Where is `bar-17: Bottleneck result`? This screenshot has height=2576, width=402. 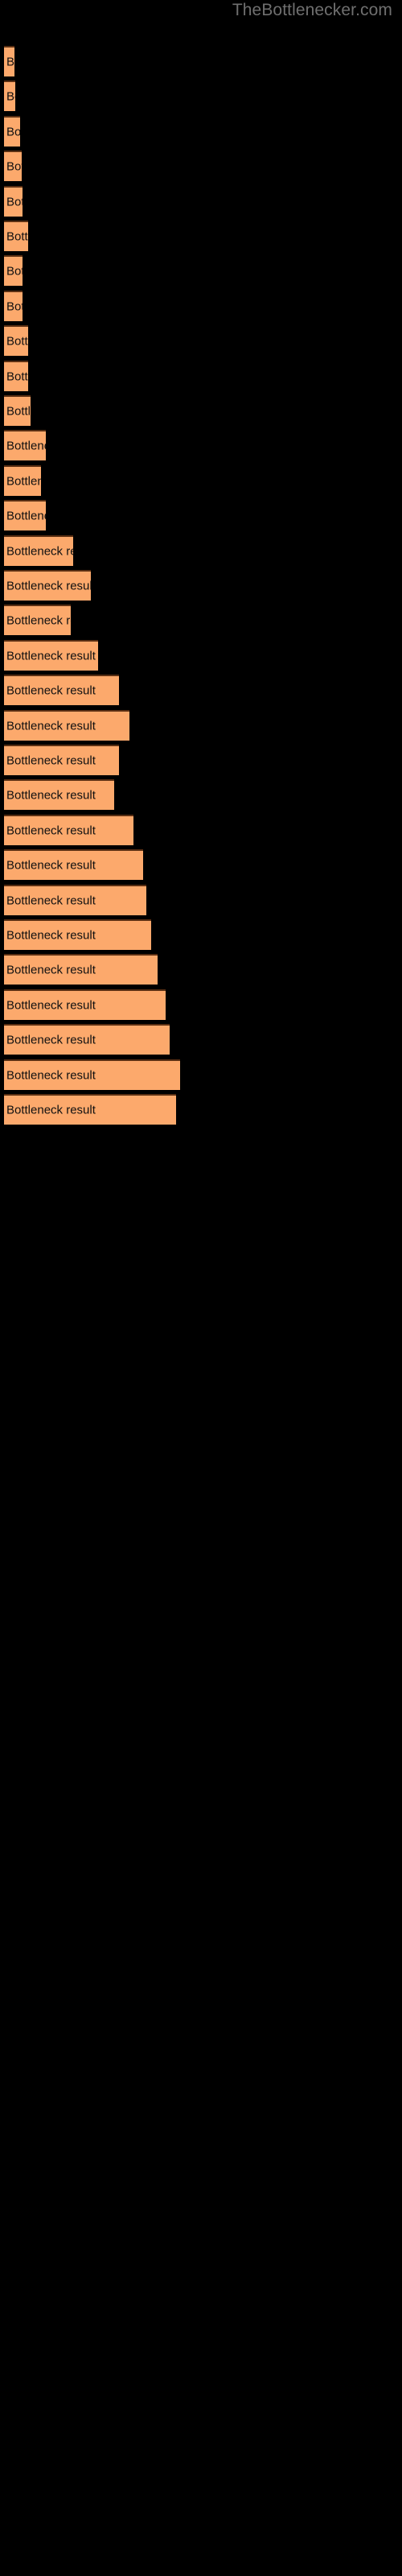 bar-17: Bottleneck result is located at coordinates (37, 620).